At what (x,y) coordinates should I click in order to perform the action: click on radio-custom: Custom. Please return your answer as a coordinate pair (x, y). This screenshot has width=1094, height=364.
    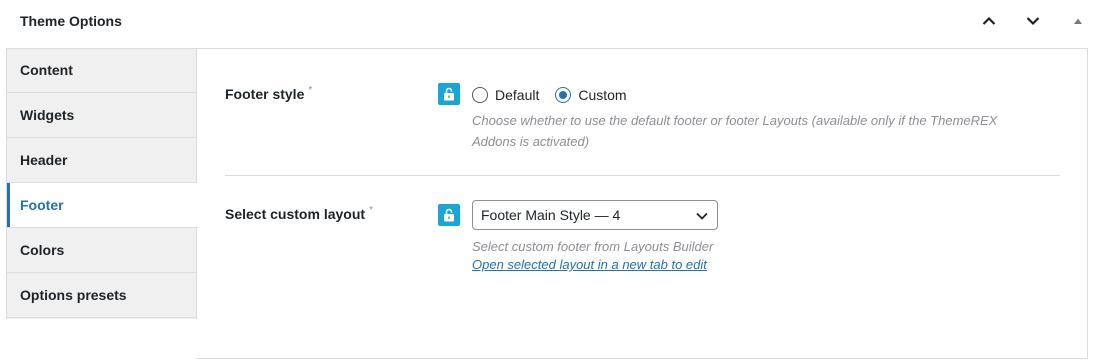
    Looking at the image, I should click on (591, 95).